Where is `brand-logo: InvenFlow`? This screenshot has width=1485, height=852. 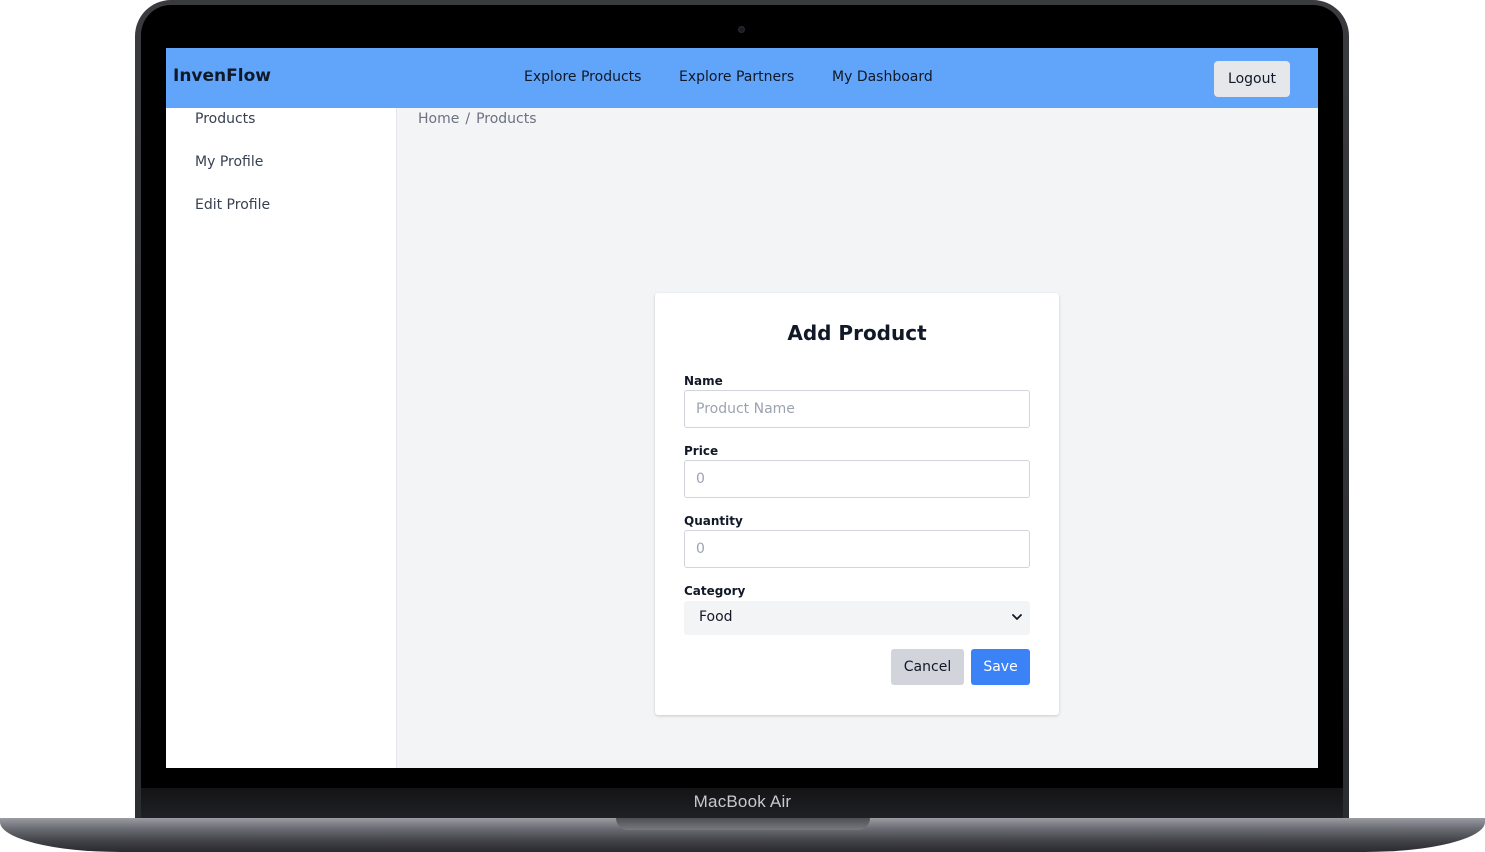
brand-logo: InvenFlow is located at coordinates (222, 76).